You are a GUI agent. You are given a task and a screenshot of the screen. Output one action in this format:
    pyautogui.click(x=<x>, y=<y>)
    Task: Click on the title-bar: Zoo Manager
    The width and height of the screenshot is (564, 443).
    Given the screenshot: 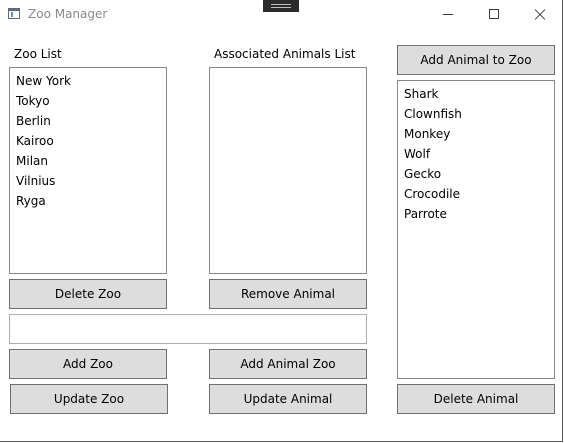 What is the action you would take?
    pyautogui.click(x=281, y=15)
    